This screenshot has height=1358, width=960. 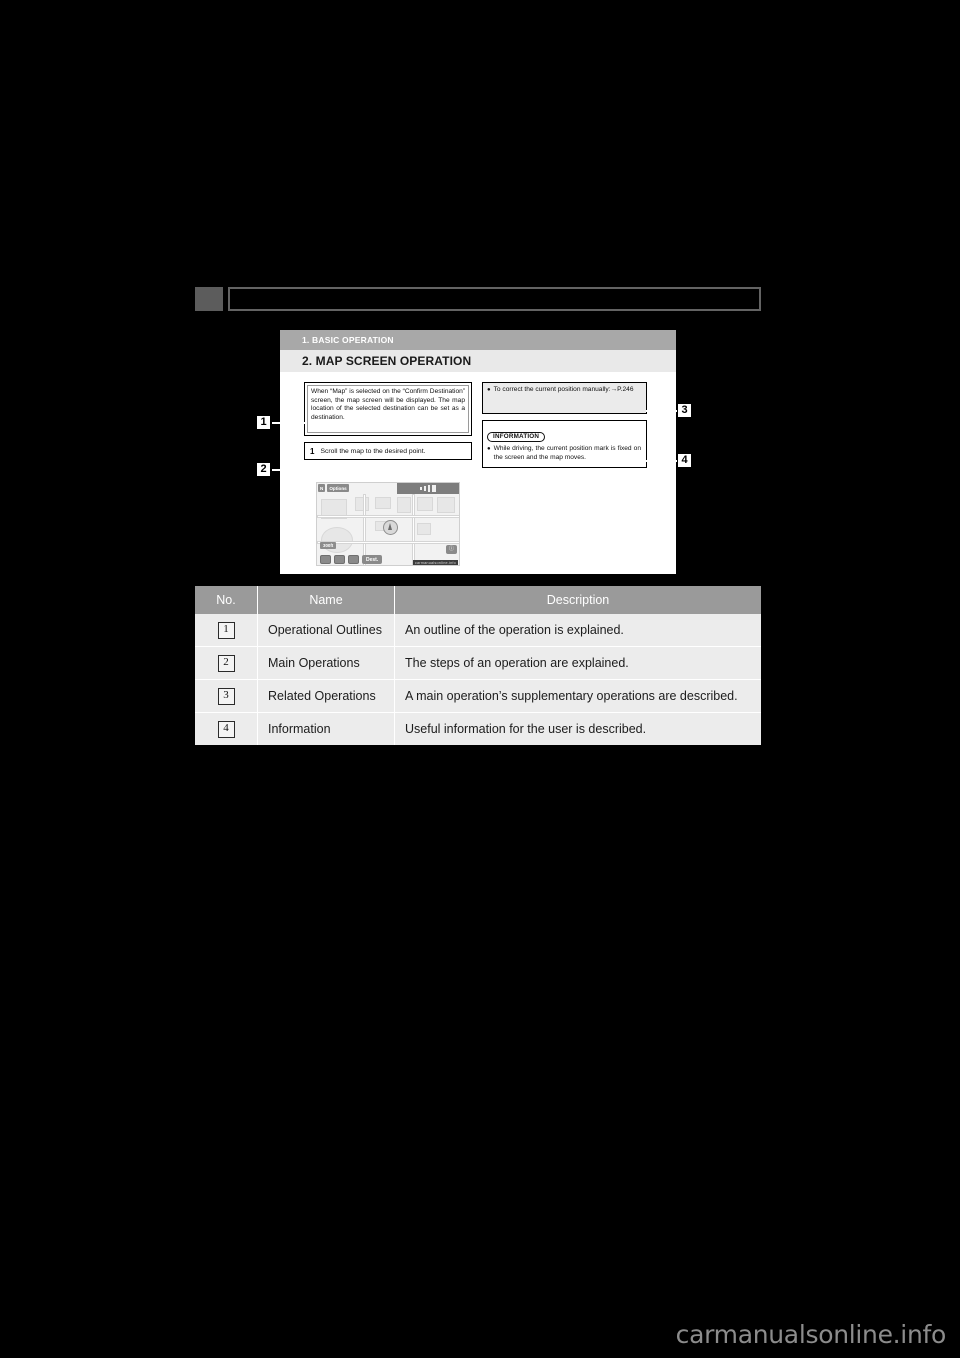 I want to click on home-button, so click(x=353, y=559).